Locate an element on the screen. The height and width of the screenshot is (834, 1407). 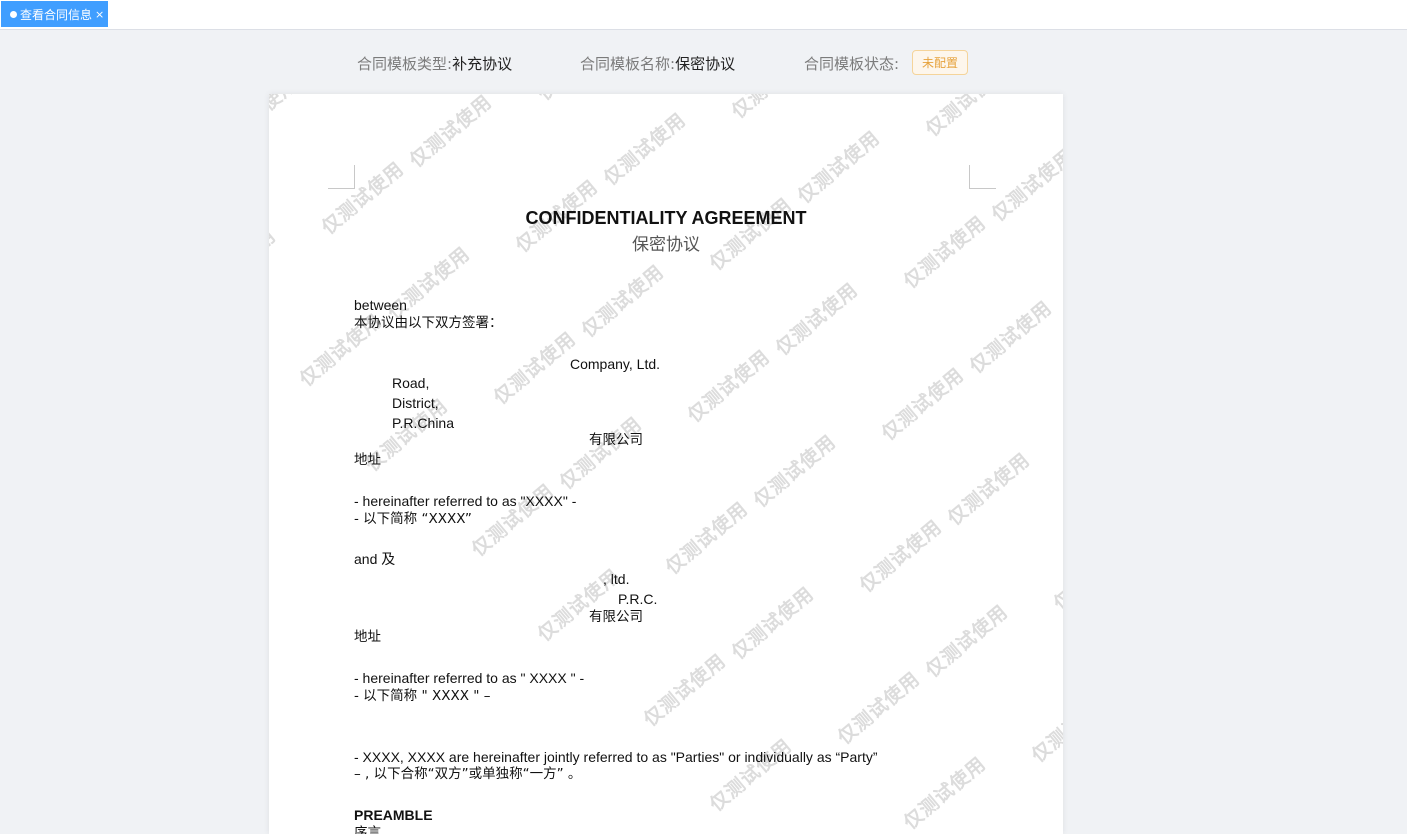
template-name-value: 保密协议 is located at coordinates (705, 64).